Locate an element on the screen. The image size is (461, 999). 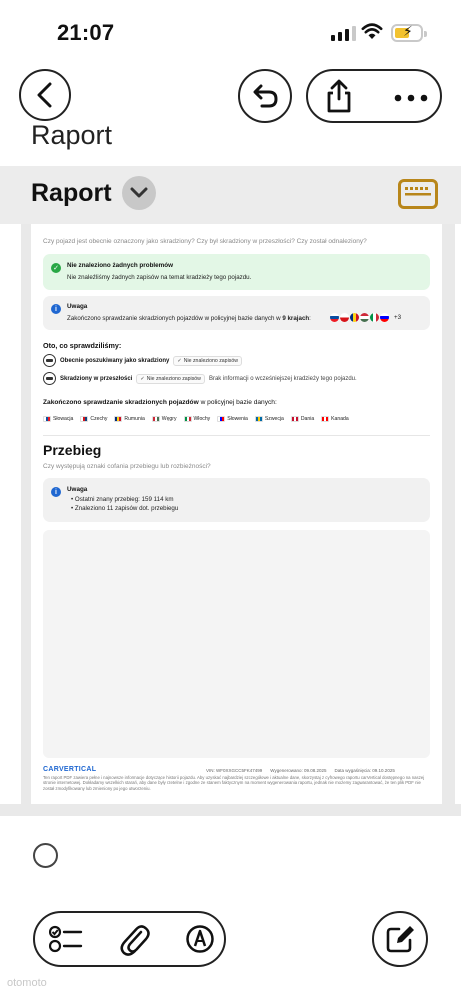
more-dots-icon is located at coordinates (411, 98).